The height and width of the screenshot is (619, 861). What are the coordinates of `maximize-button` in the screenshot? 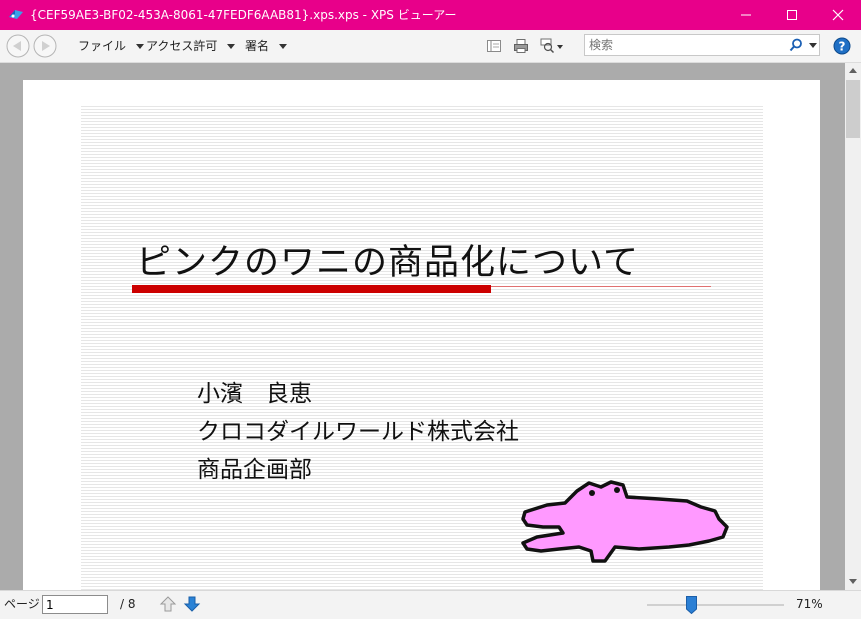 It's located at (792, 15).